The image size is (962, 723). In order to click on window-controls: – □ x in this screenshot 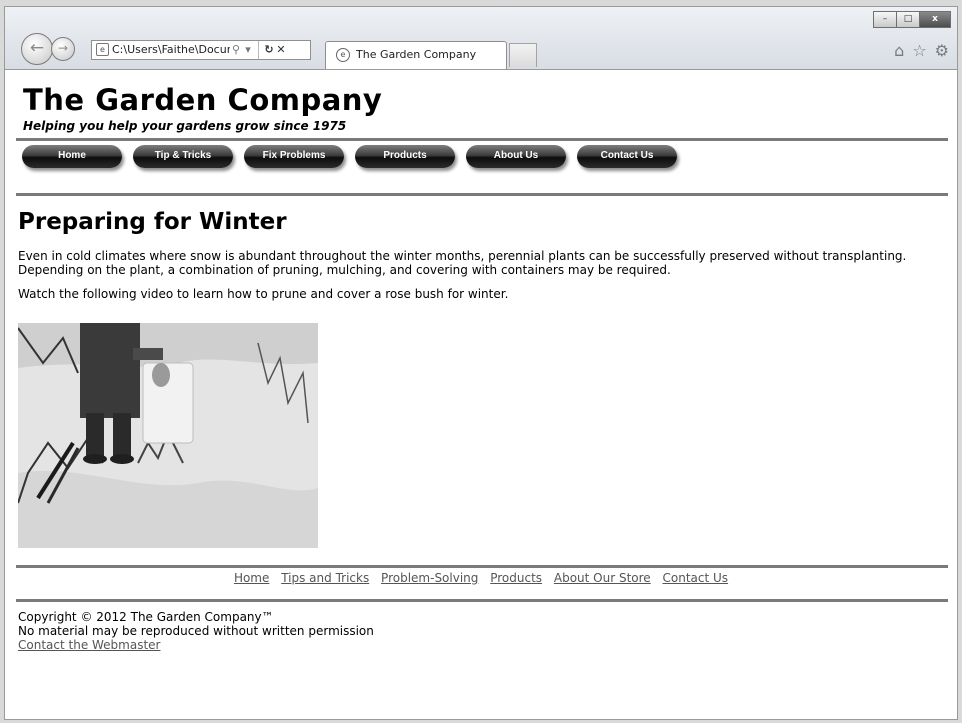, I will do `click(912, 19)`.